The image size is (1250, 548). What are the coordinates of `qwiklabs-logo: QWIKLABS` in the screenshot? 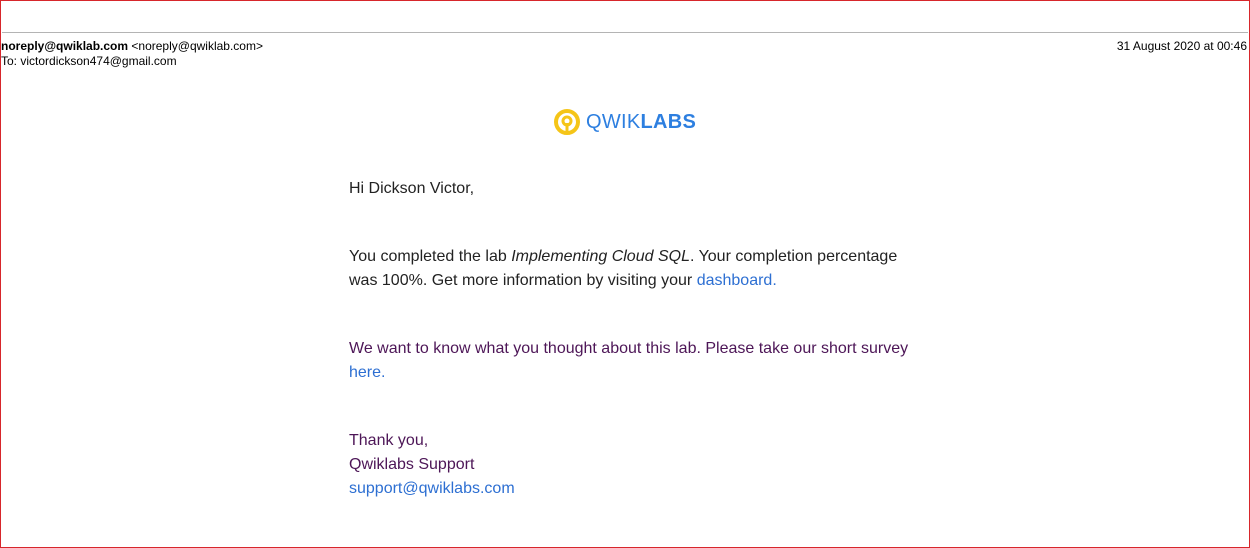 It's located at (624, 122).